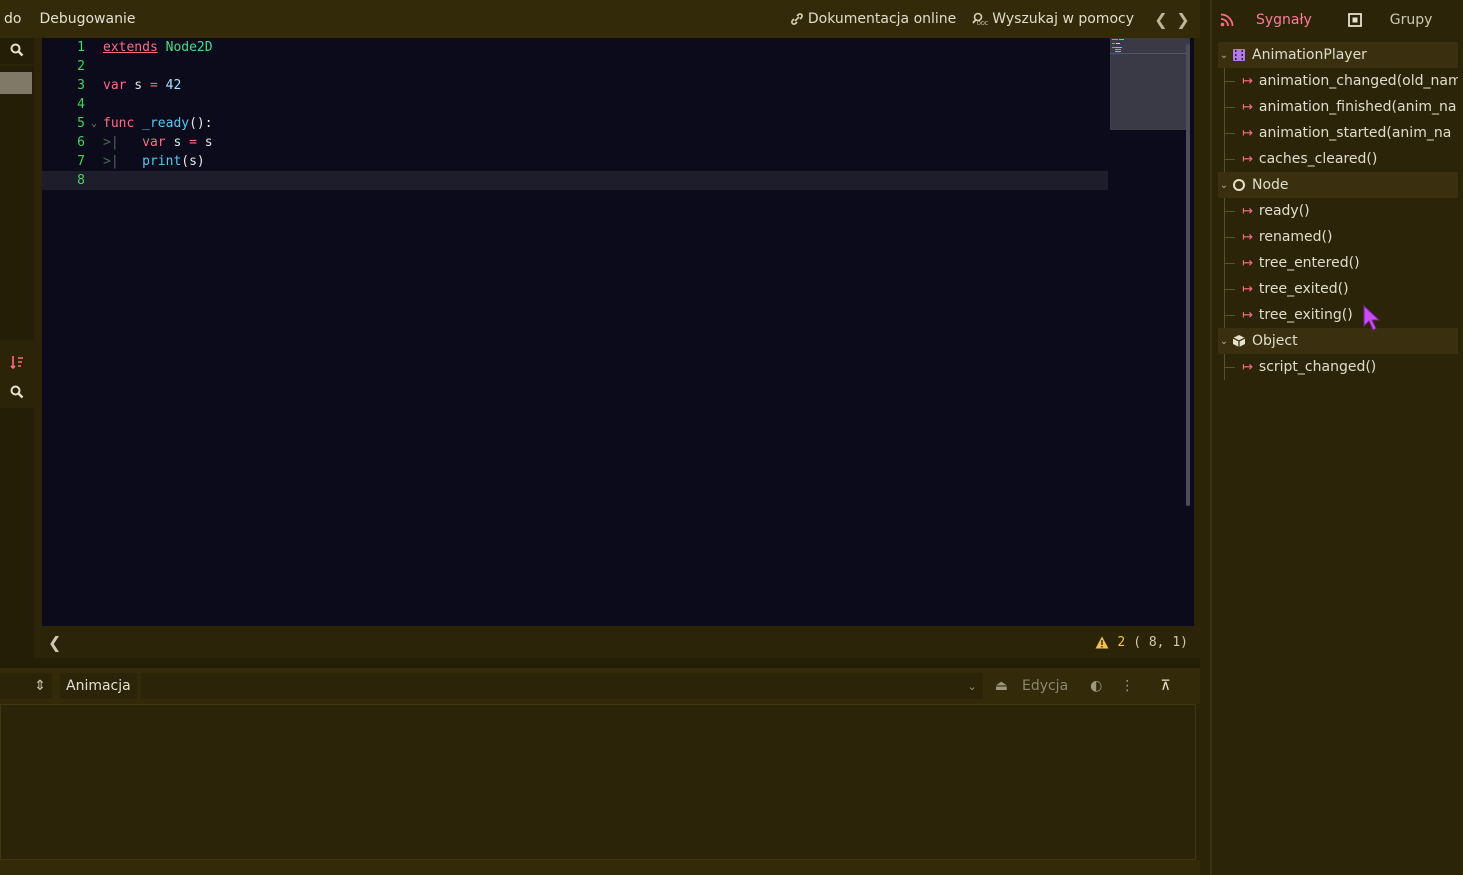  What do you see at coordinates (600, 663) in the screenshot?
I see `panel-divider` at bounding box center [600, 663].